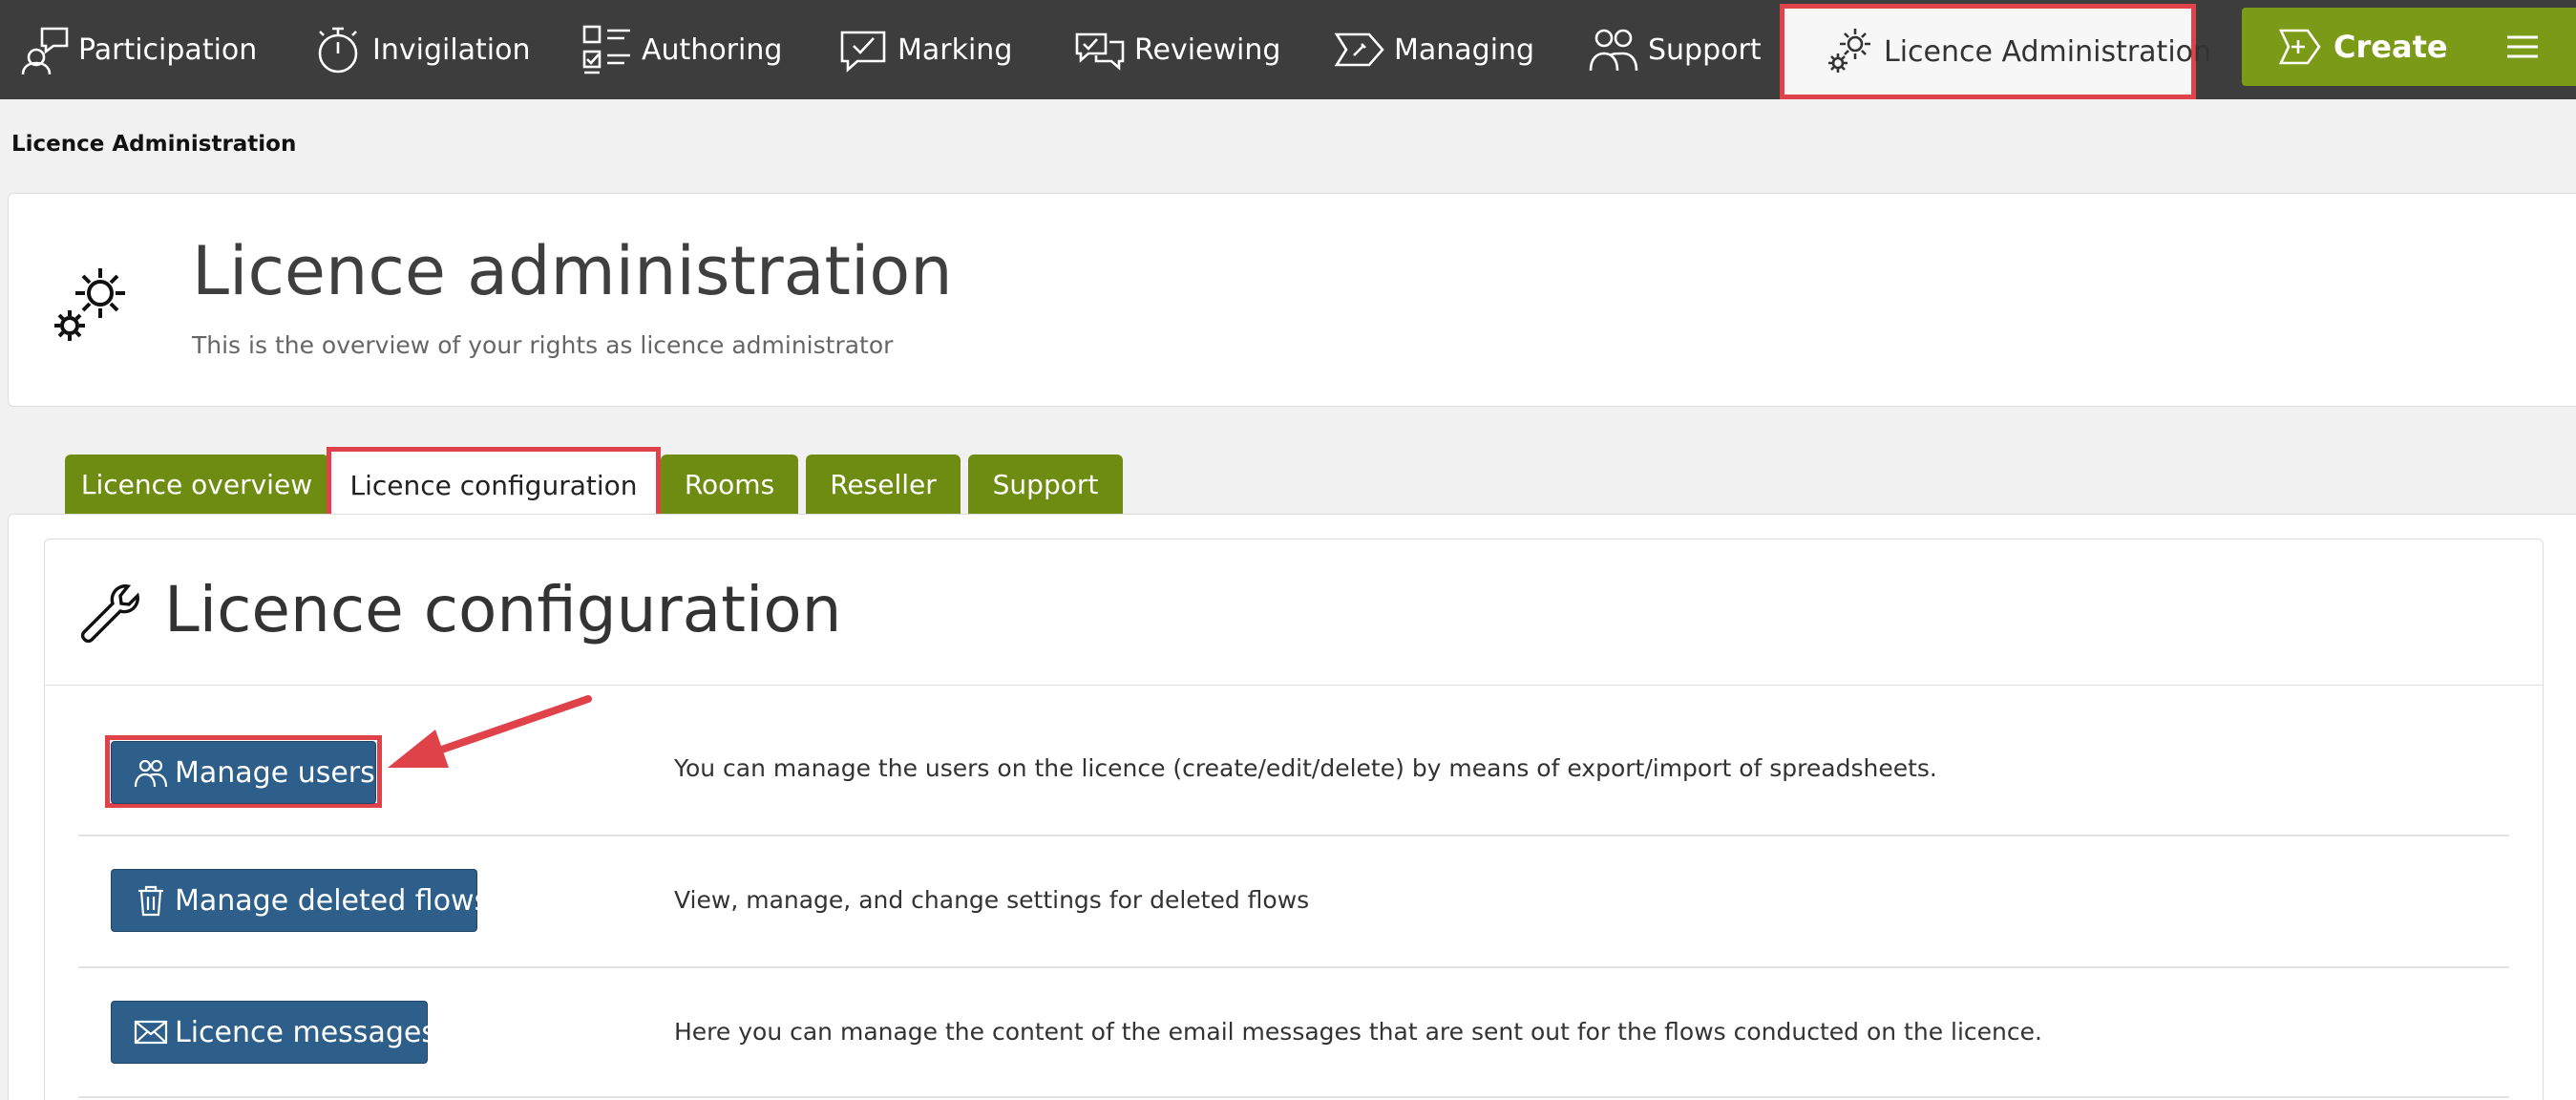  Describe the element at coordinates (45, 51) in the screenshot. I see `participation-icon` at that location.